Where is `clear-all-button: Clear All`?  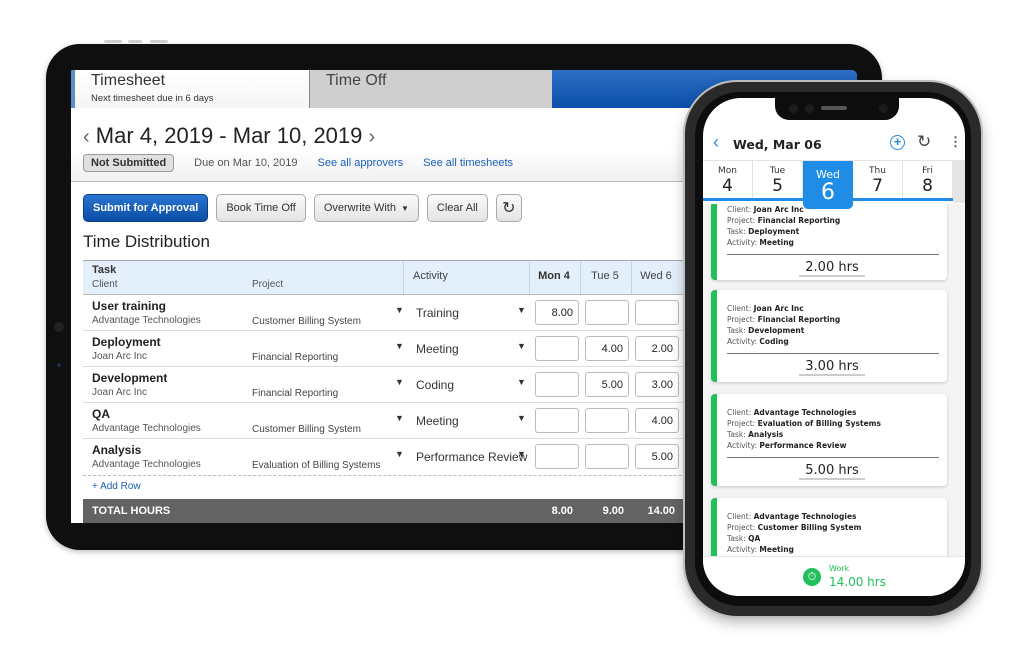 clear-all-button: Clear All is located at coordinates (457, 208).